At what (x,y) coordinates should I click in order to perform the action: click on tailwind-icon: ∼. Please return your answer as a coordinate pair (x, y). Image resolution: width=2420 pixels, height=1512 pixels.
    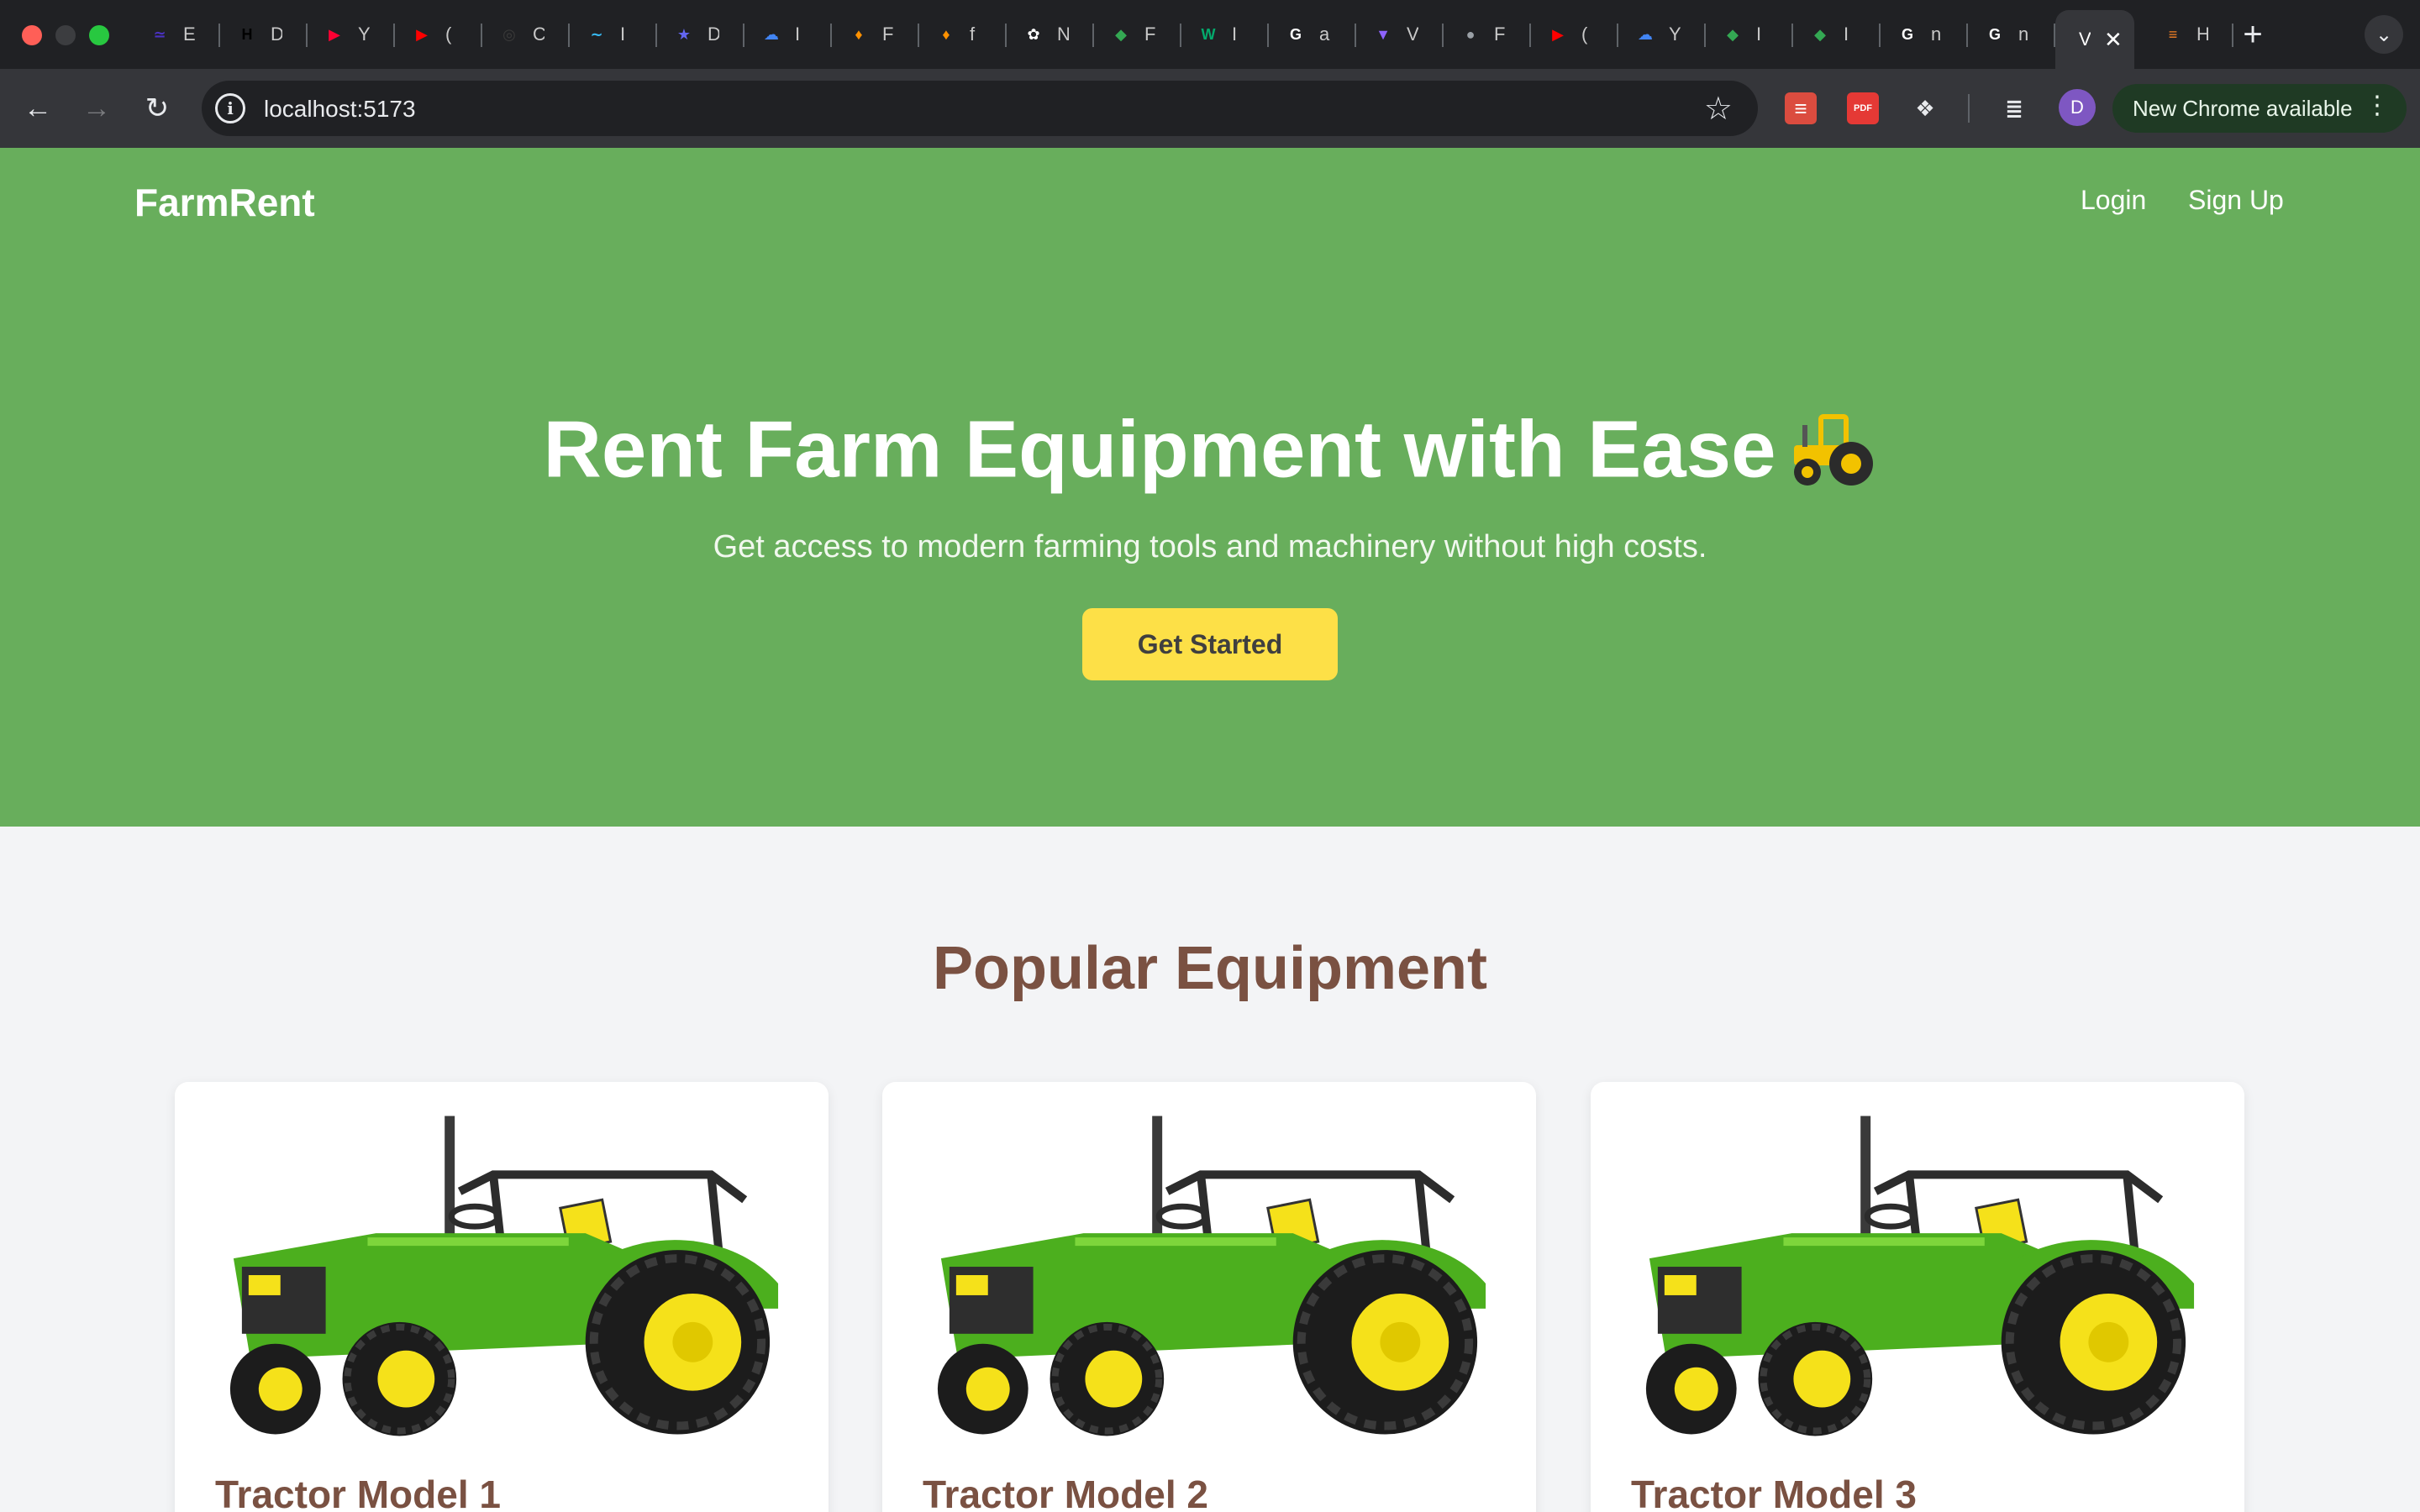
    Looking at the image, I should click on (597, 34).